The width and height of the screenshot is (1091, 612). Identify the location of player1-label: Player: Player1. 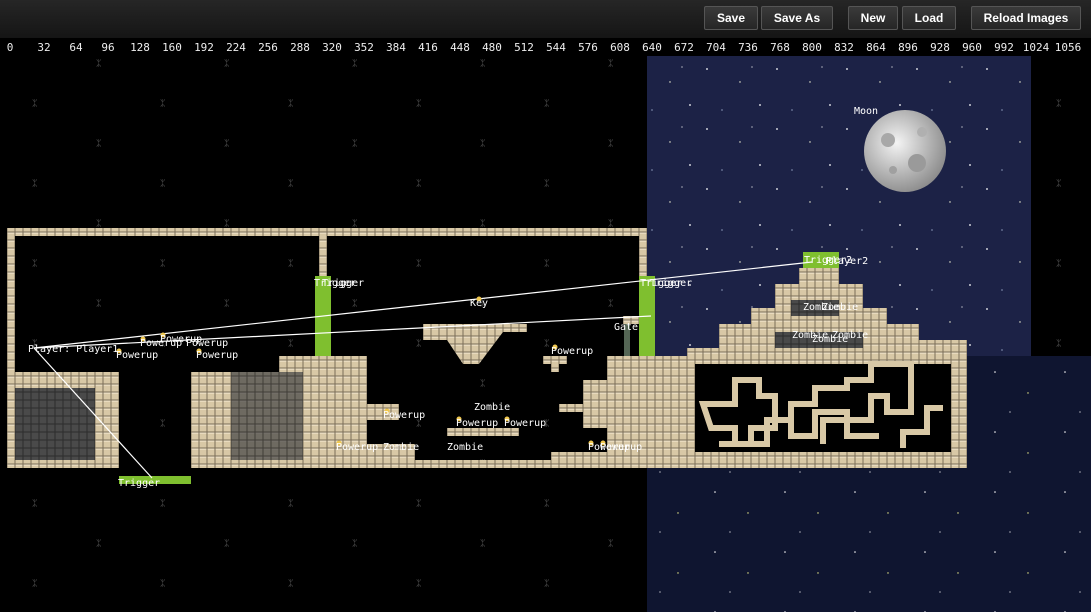
(73, 349).